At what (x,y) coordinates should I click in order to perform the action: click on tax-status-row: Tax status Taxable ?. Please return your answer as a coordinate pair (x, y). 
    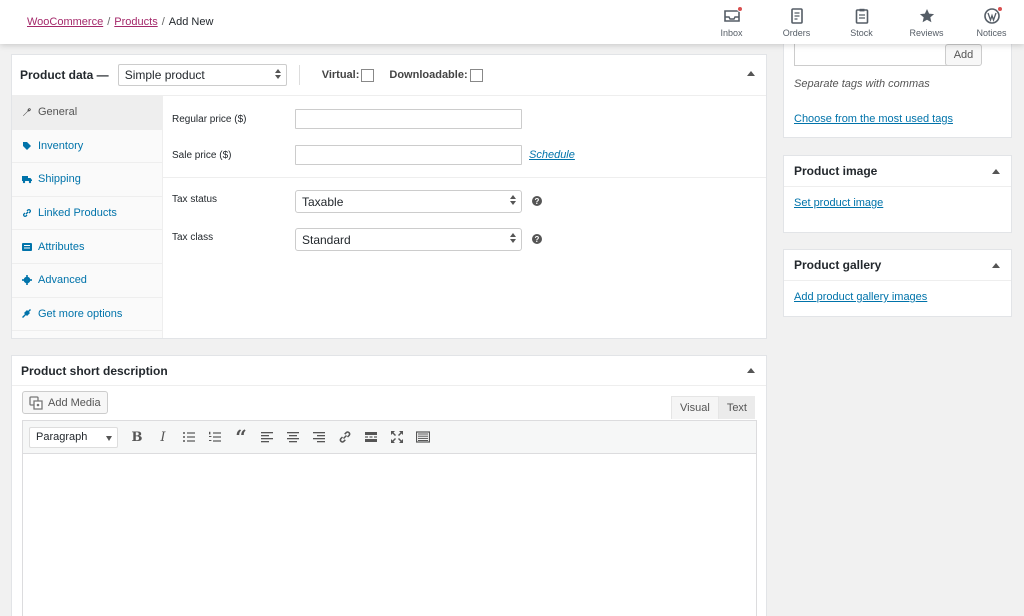
    Looking at the image, I should click on (464, 201).